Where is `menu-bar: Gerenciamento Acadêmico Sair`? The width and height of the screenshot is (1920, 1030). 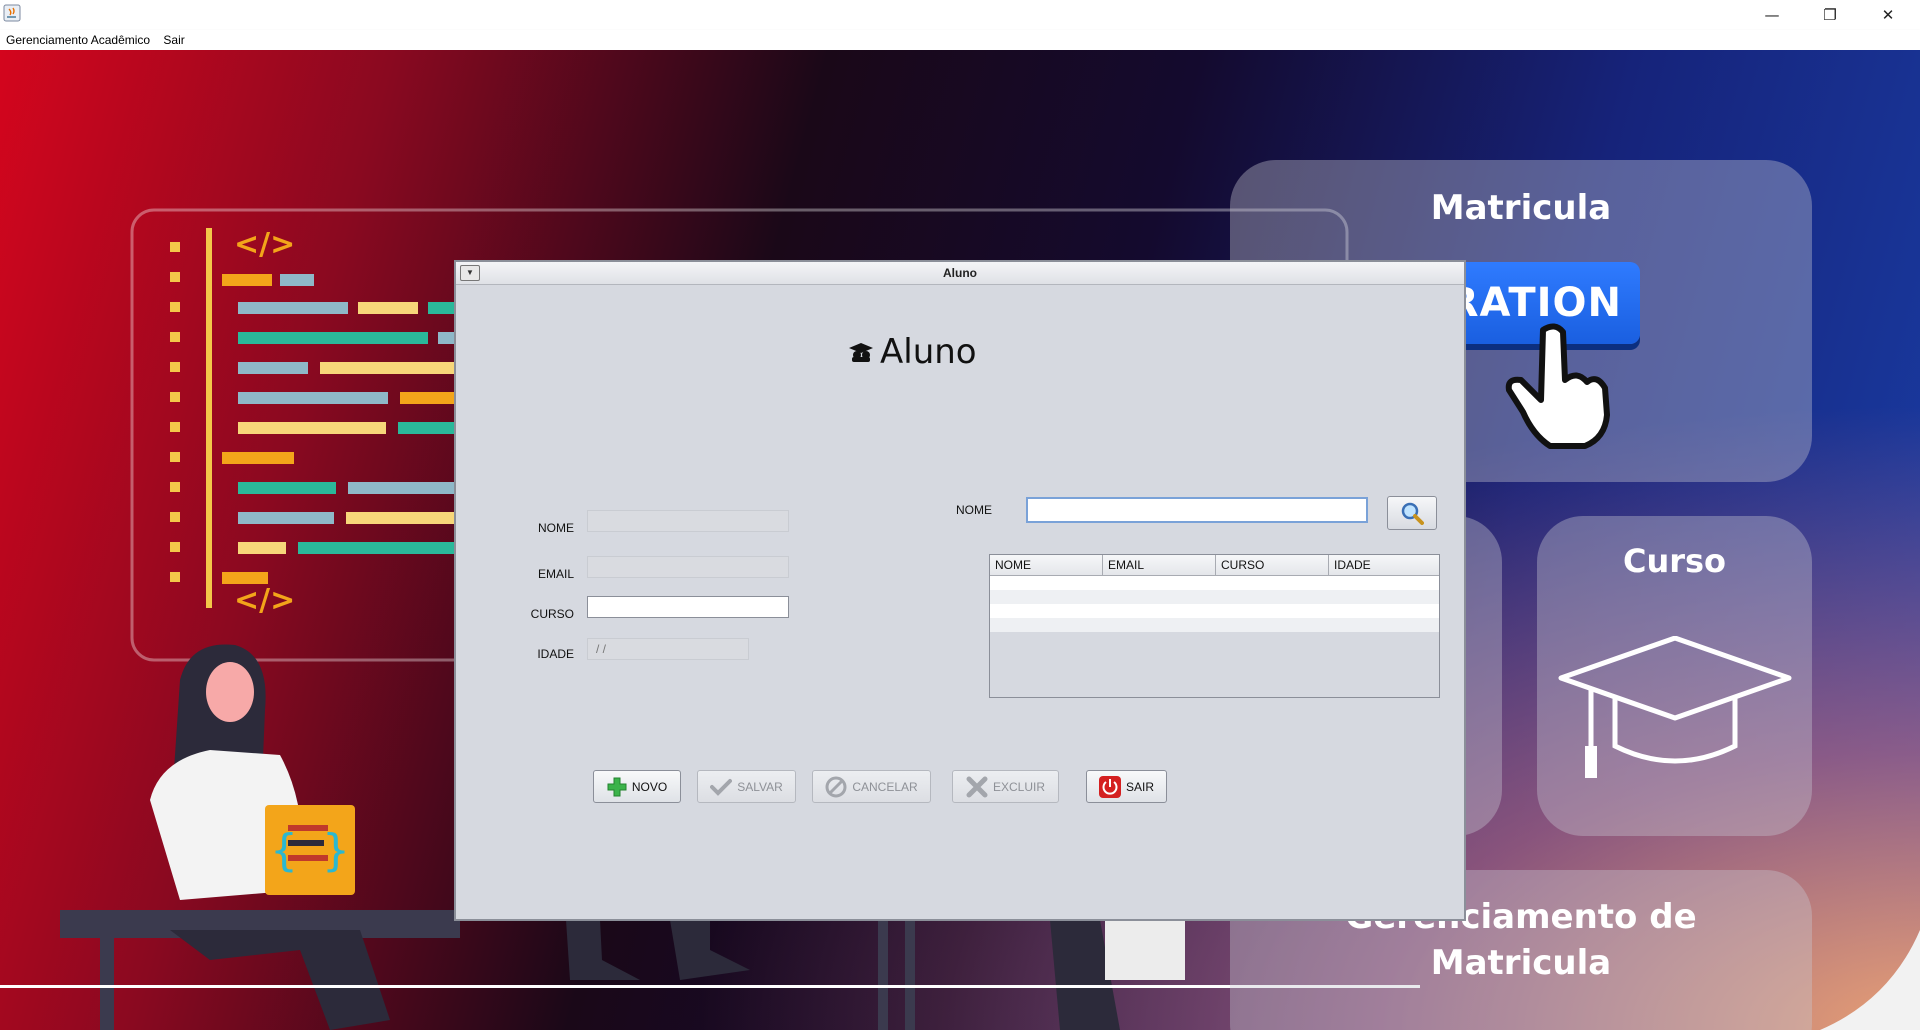 menu-bar: Gerenciamento Acadêmico Sair is located at coordinates (960, 40).